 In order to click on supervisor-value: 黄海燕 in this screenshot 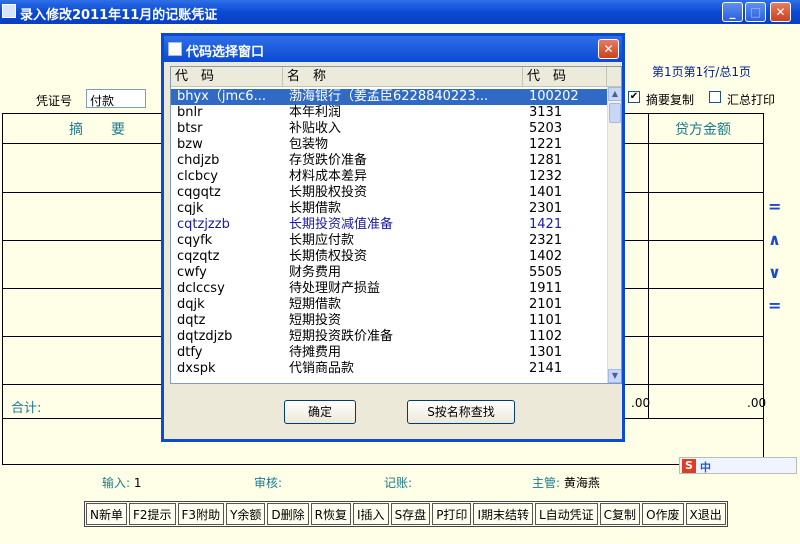, I will do `click(581, 483)`.